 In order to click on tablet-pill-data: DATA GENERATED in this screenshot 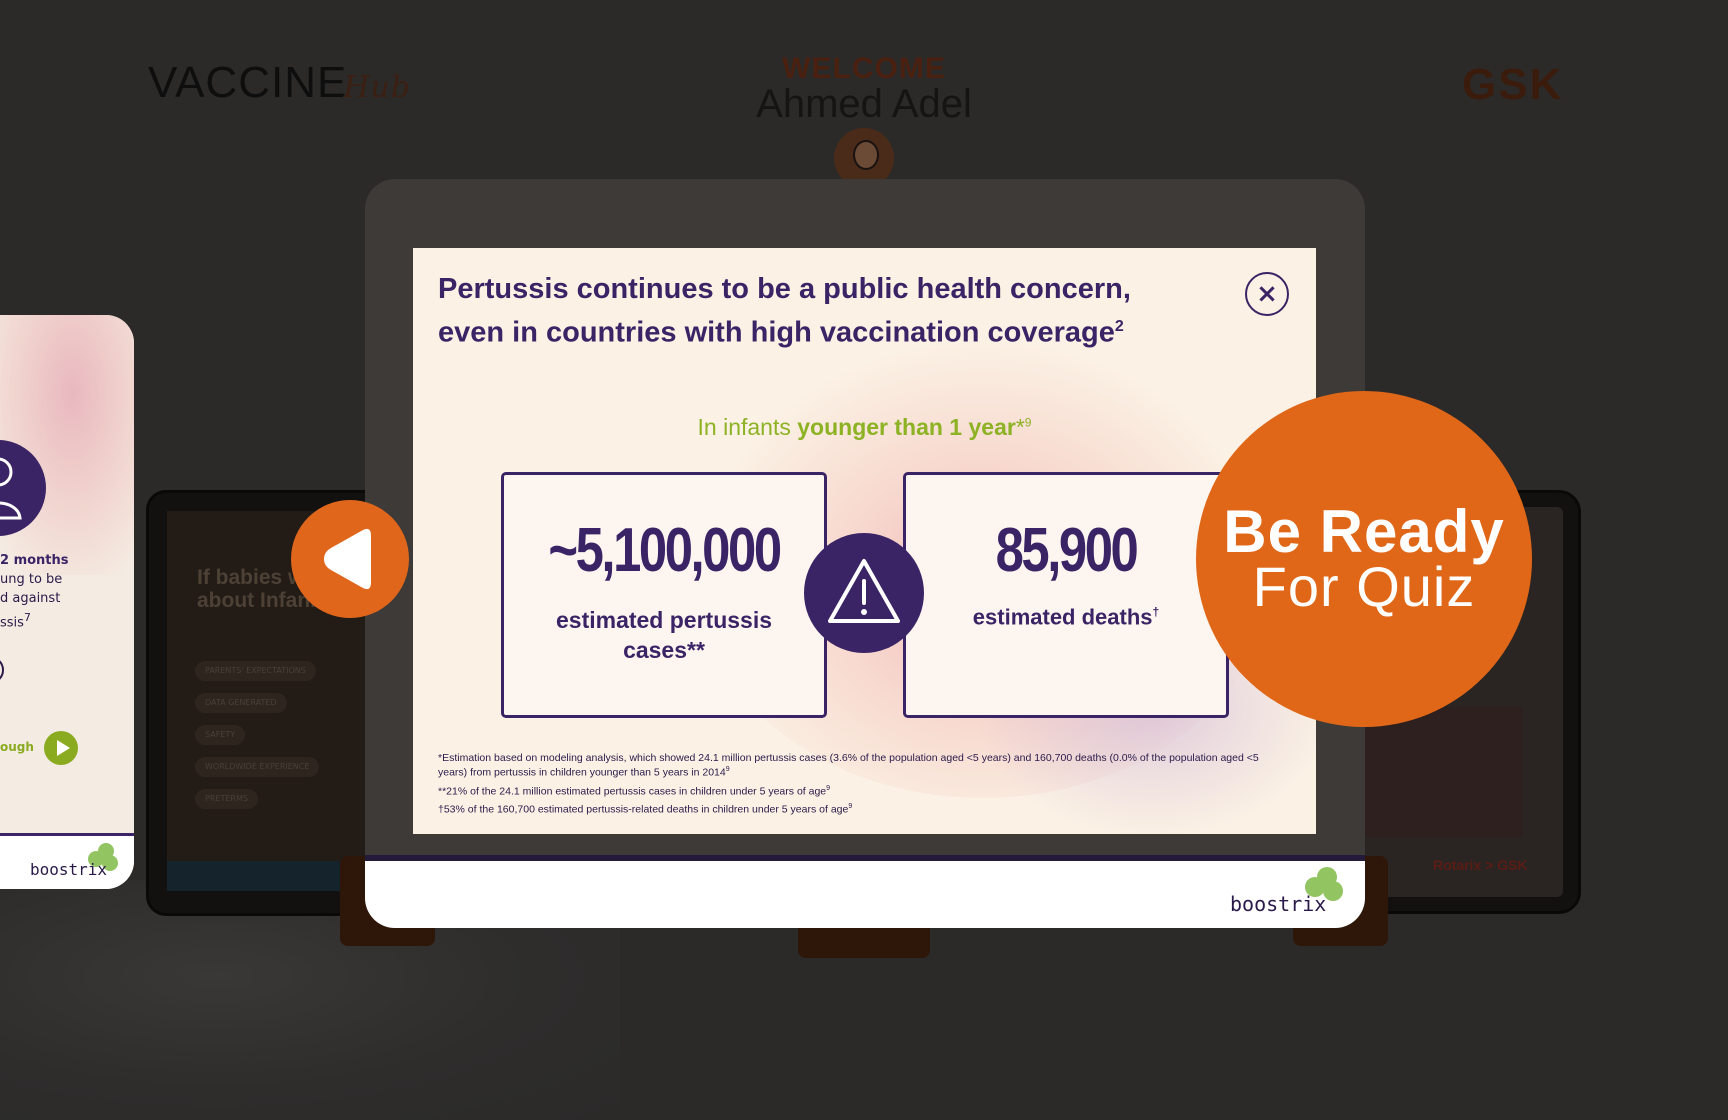, I will do `click(241, 703)`.